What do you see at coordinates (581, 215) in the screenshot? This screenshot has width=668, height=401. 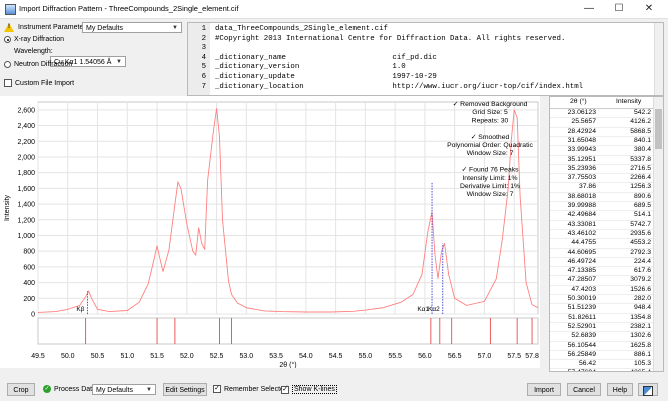 I see `cell-2theta: 42.49684` at bounding box center [581, 215].